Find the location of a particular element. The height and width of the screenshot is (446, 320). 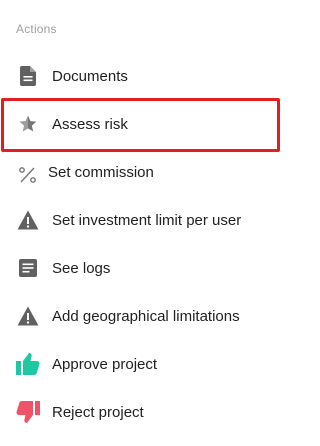

menu-item-set-commission: Set commission is located at coordinates (149, 172).